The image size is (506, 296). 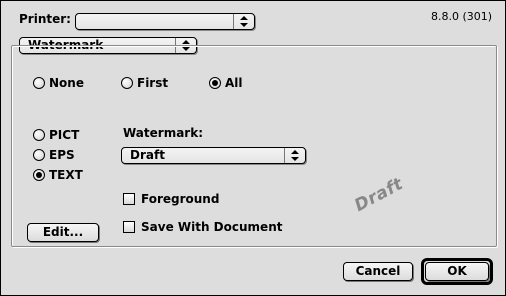 I want to click on radio-none, so click(x=39, y=83).